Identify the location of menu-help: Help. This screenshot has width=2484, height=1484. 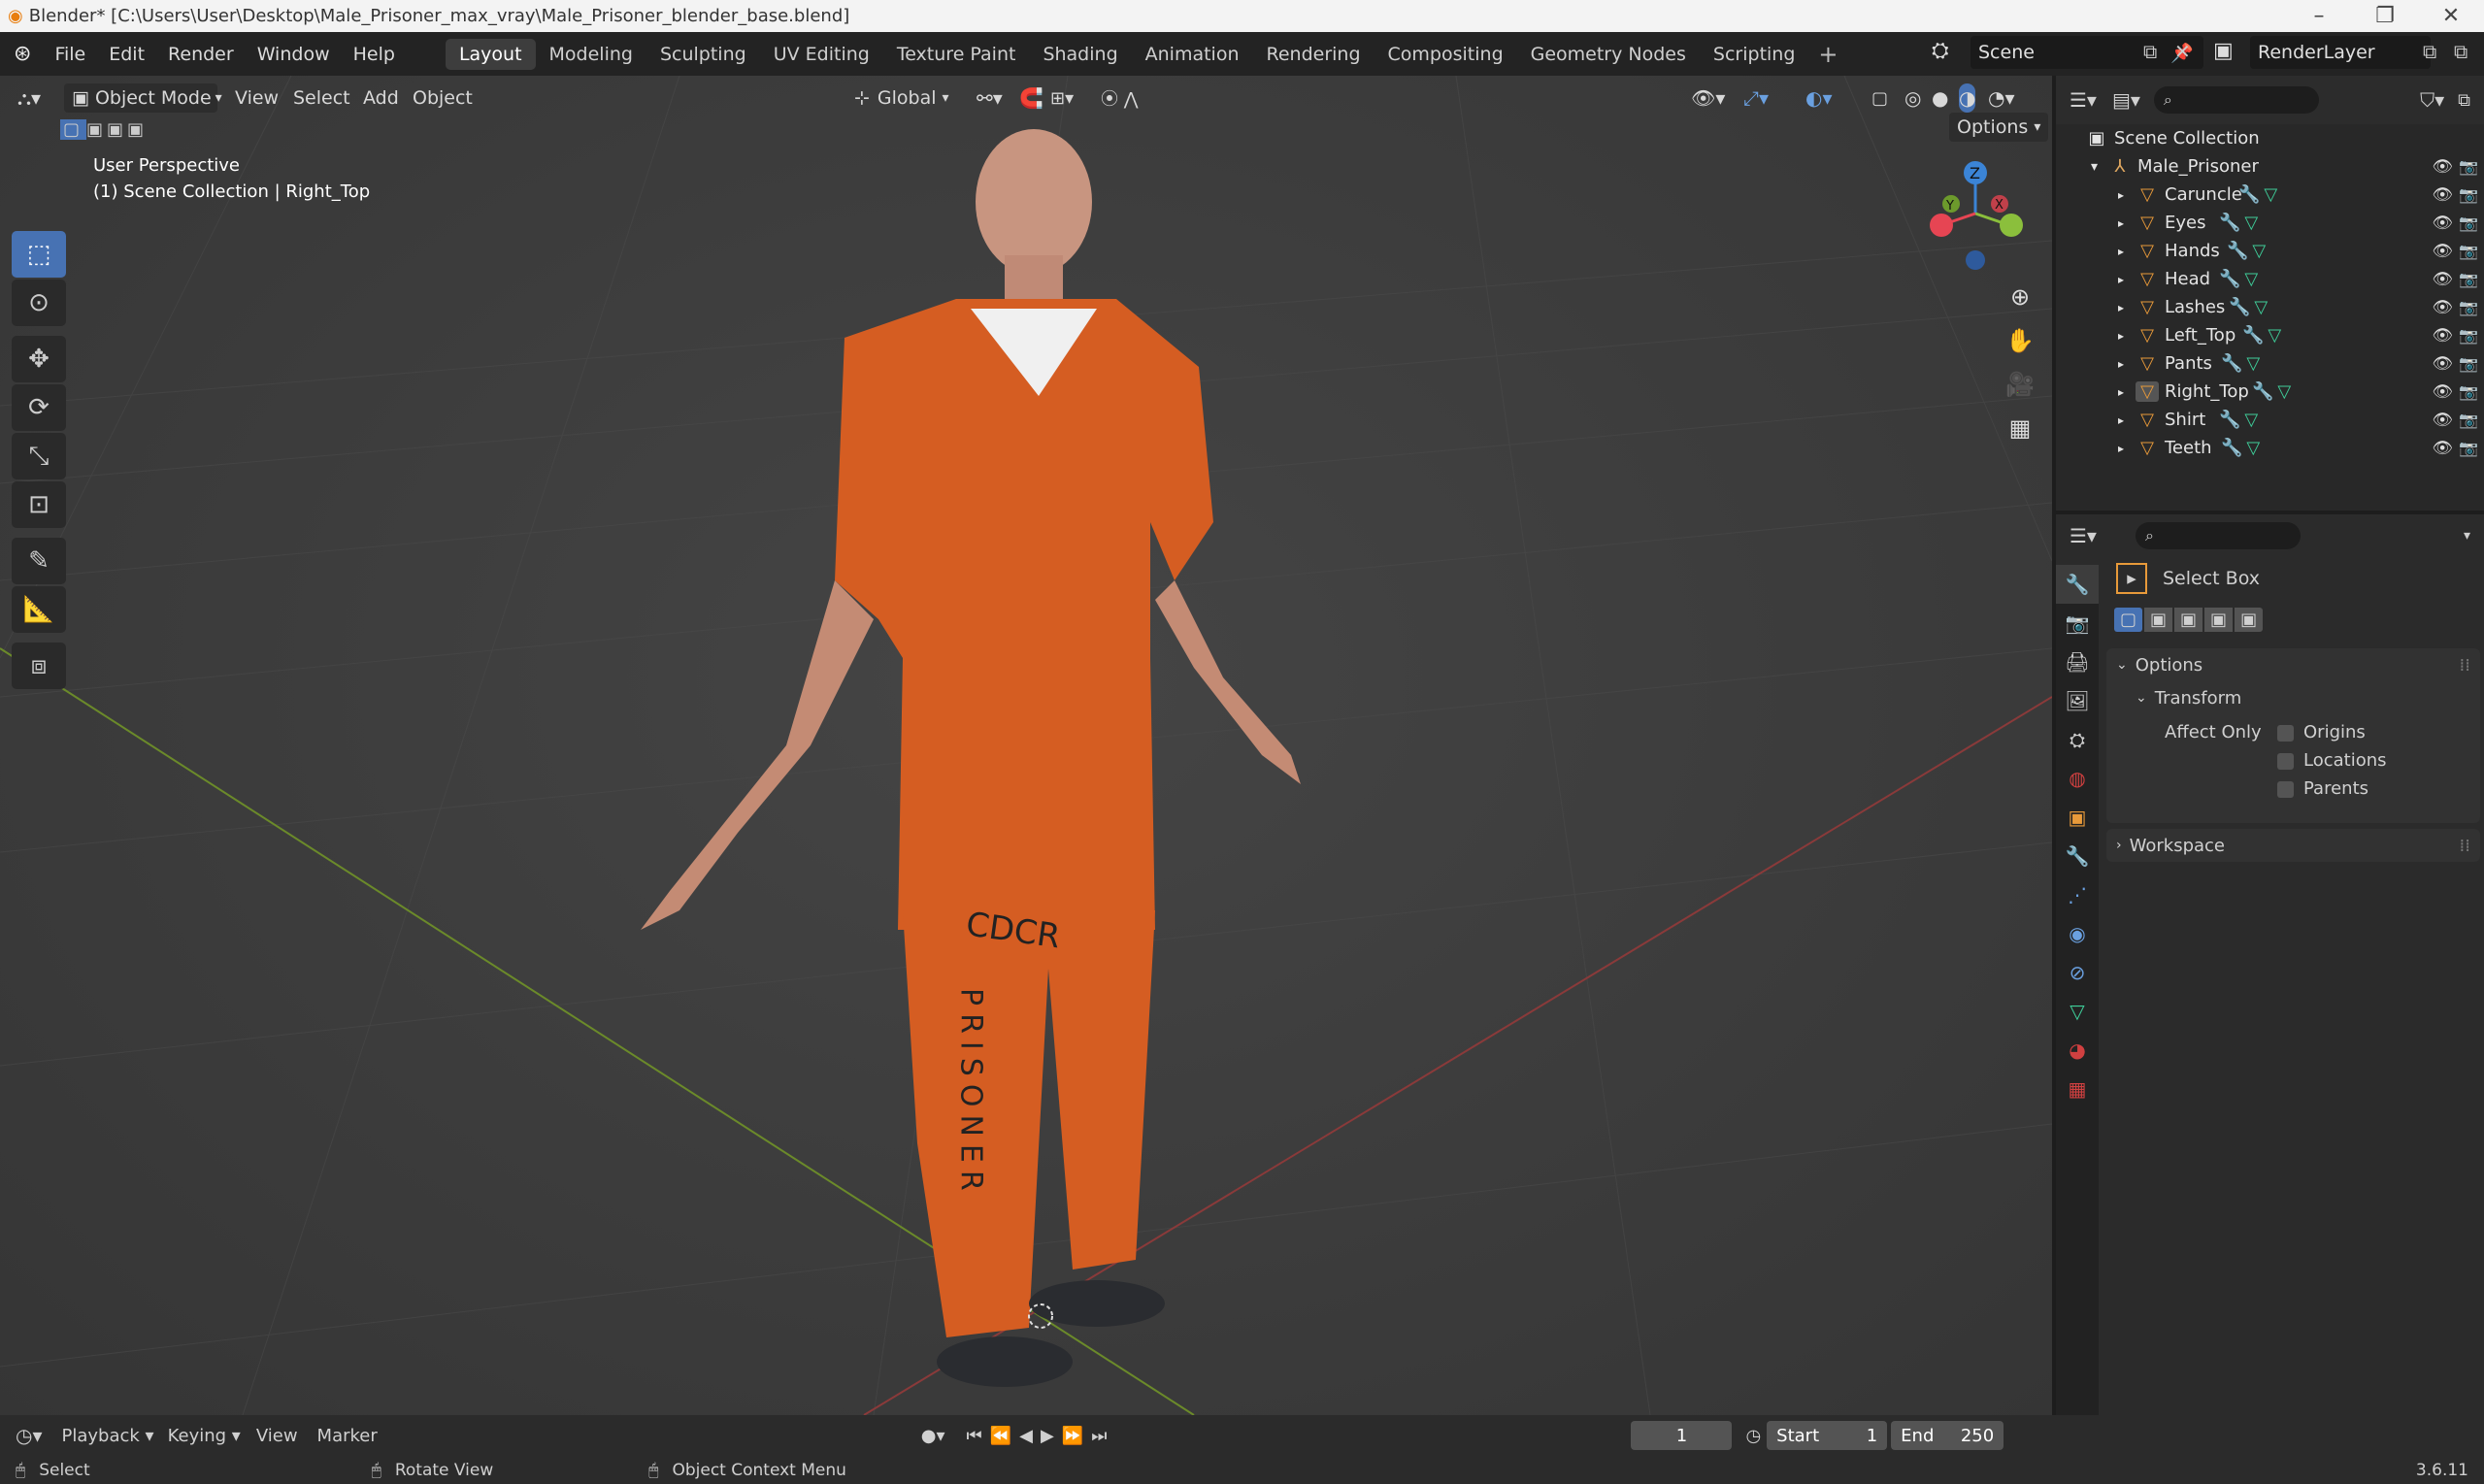
(374, 54).